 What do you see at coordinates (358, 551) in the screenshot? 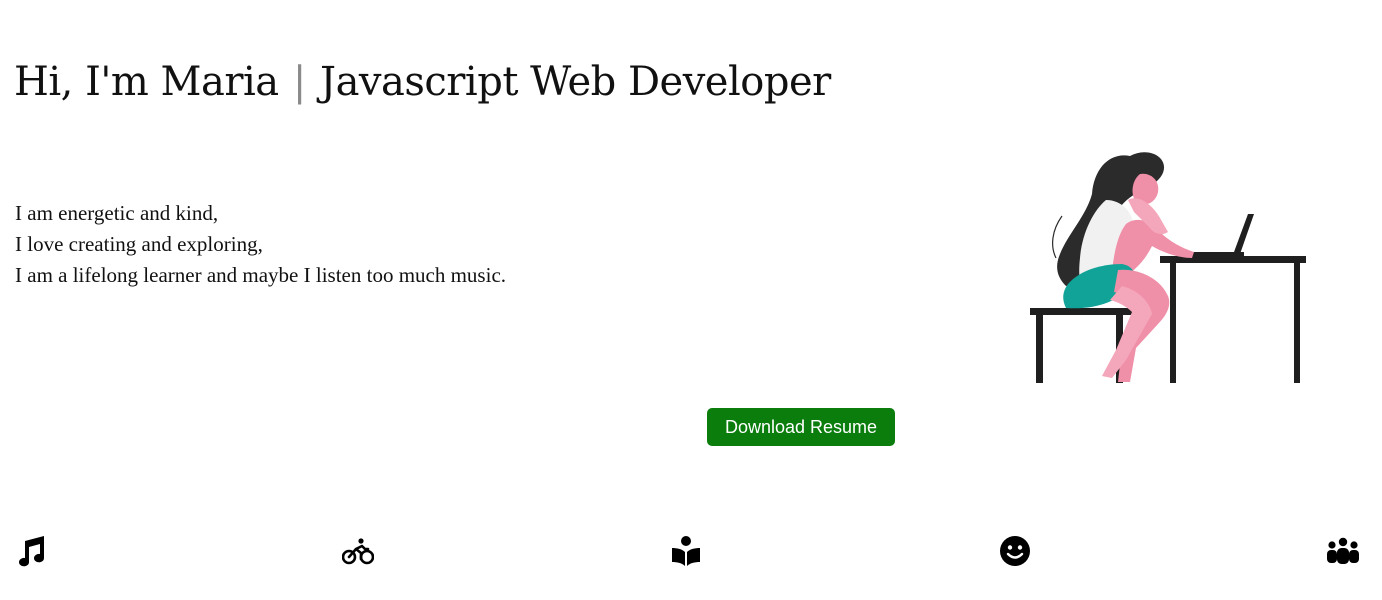
I see `bicycle-icon` at bounding box center [358, 551].